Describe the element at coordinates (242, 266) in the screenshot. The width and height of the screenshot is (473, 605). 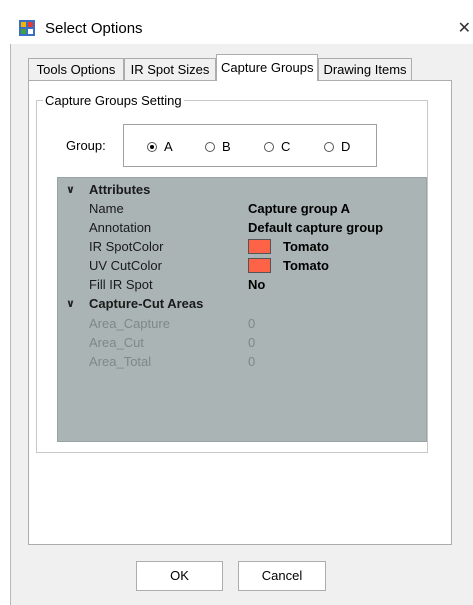
I see `property-row-uv-cutcolor: UV CutColor Tomato` at that location.